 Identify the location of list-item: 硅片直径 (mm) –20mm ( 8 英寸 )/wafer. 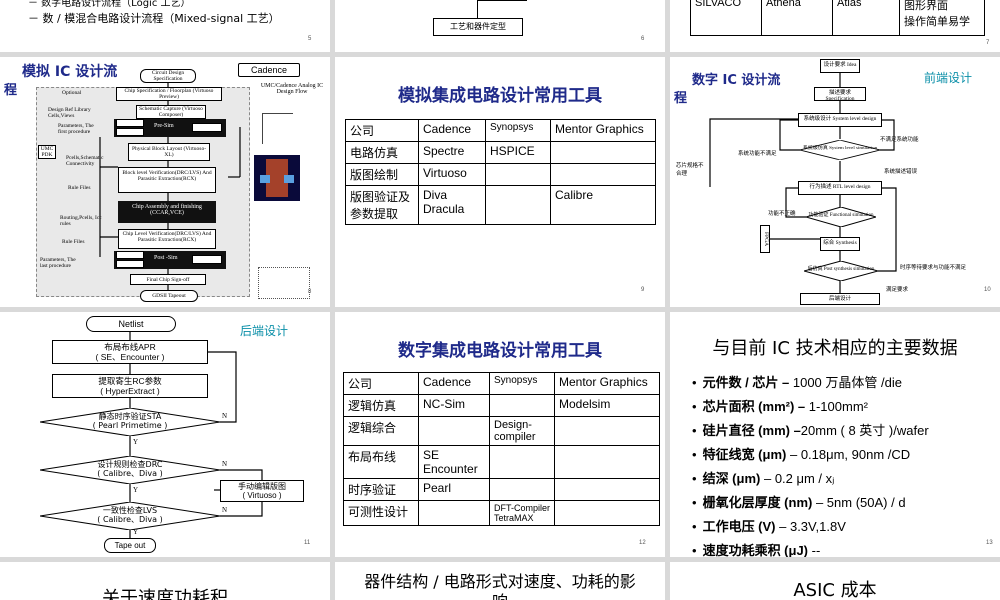
(810, 429).